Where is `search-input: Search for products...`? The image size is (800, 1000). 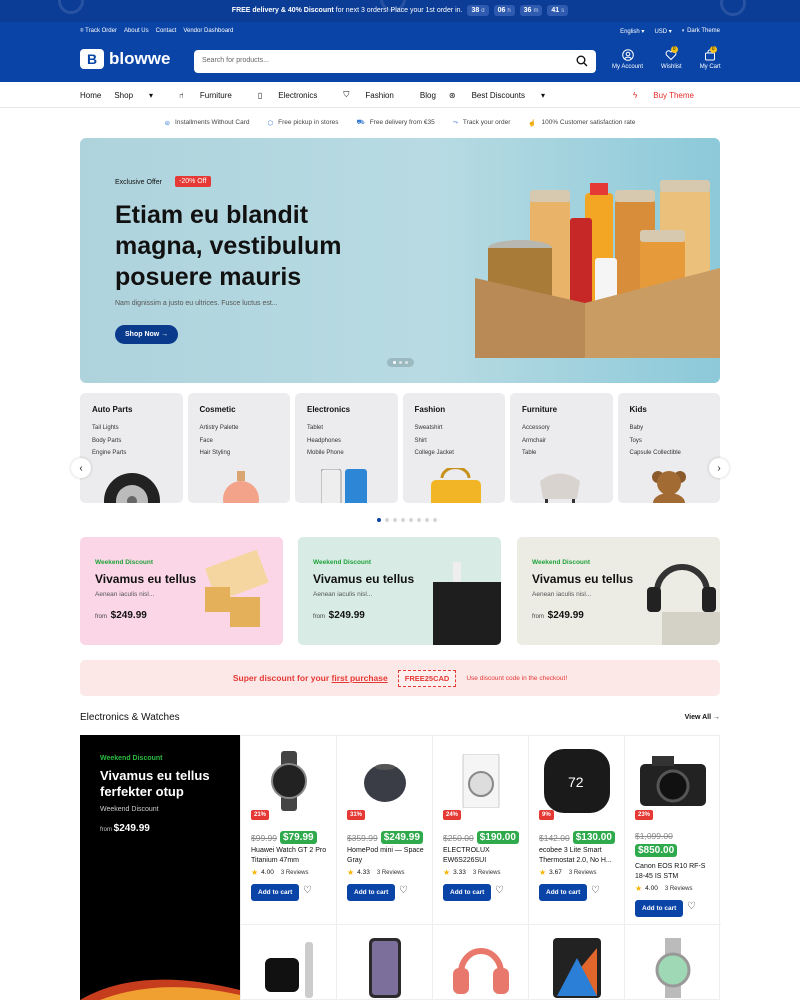 search-input: Search for products... is located at coordinates (395, 61).